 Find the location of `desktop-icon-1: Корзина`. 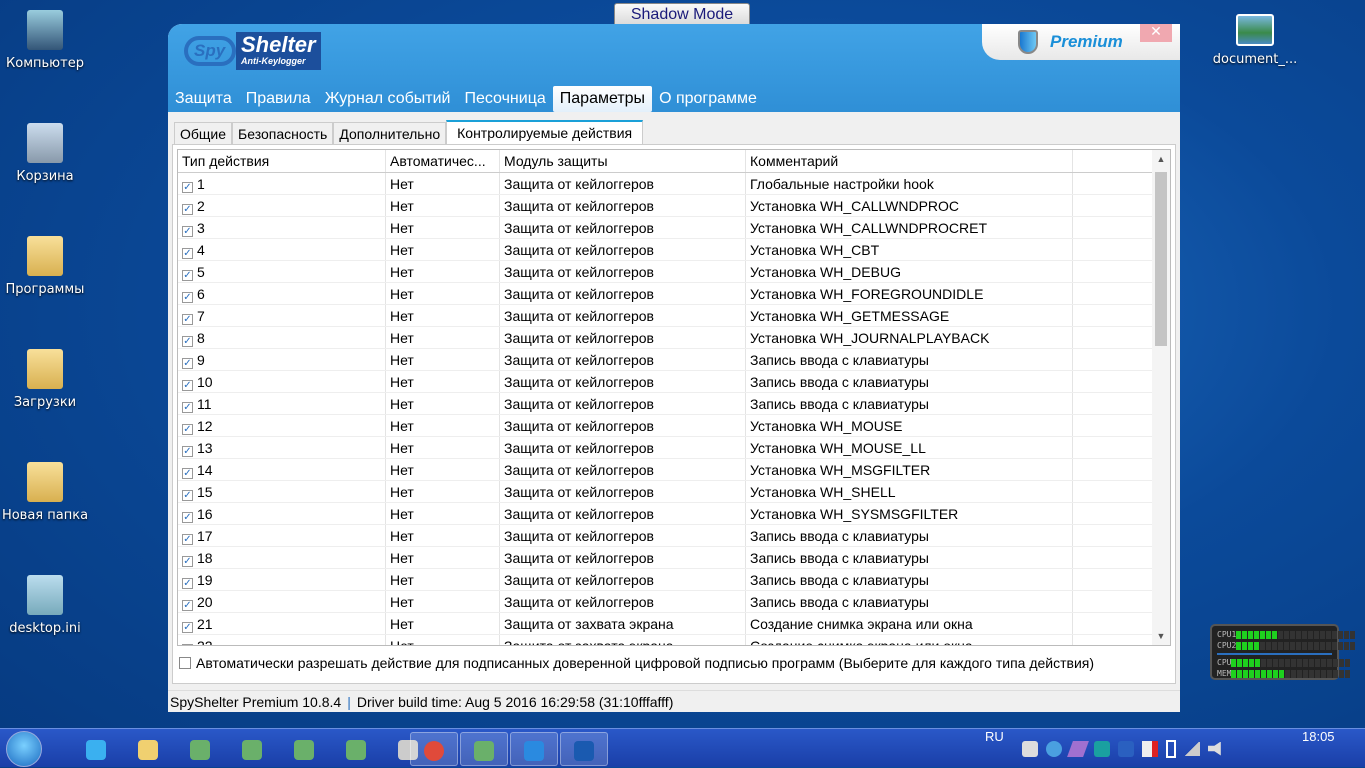

desktop-icon-1: Корзина is located at coordinates (45, 153).